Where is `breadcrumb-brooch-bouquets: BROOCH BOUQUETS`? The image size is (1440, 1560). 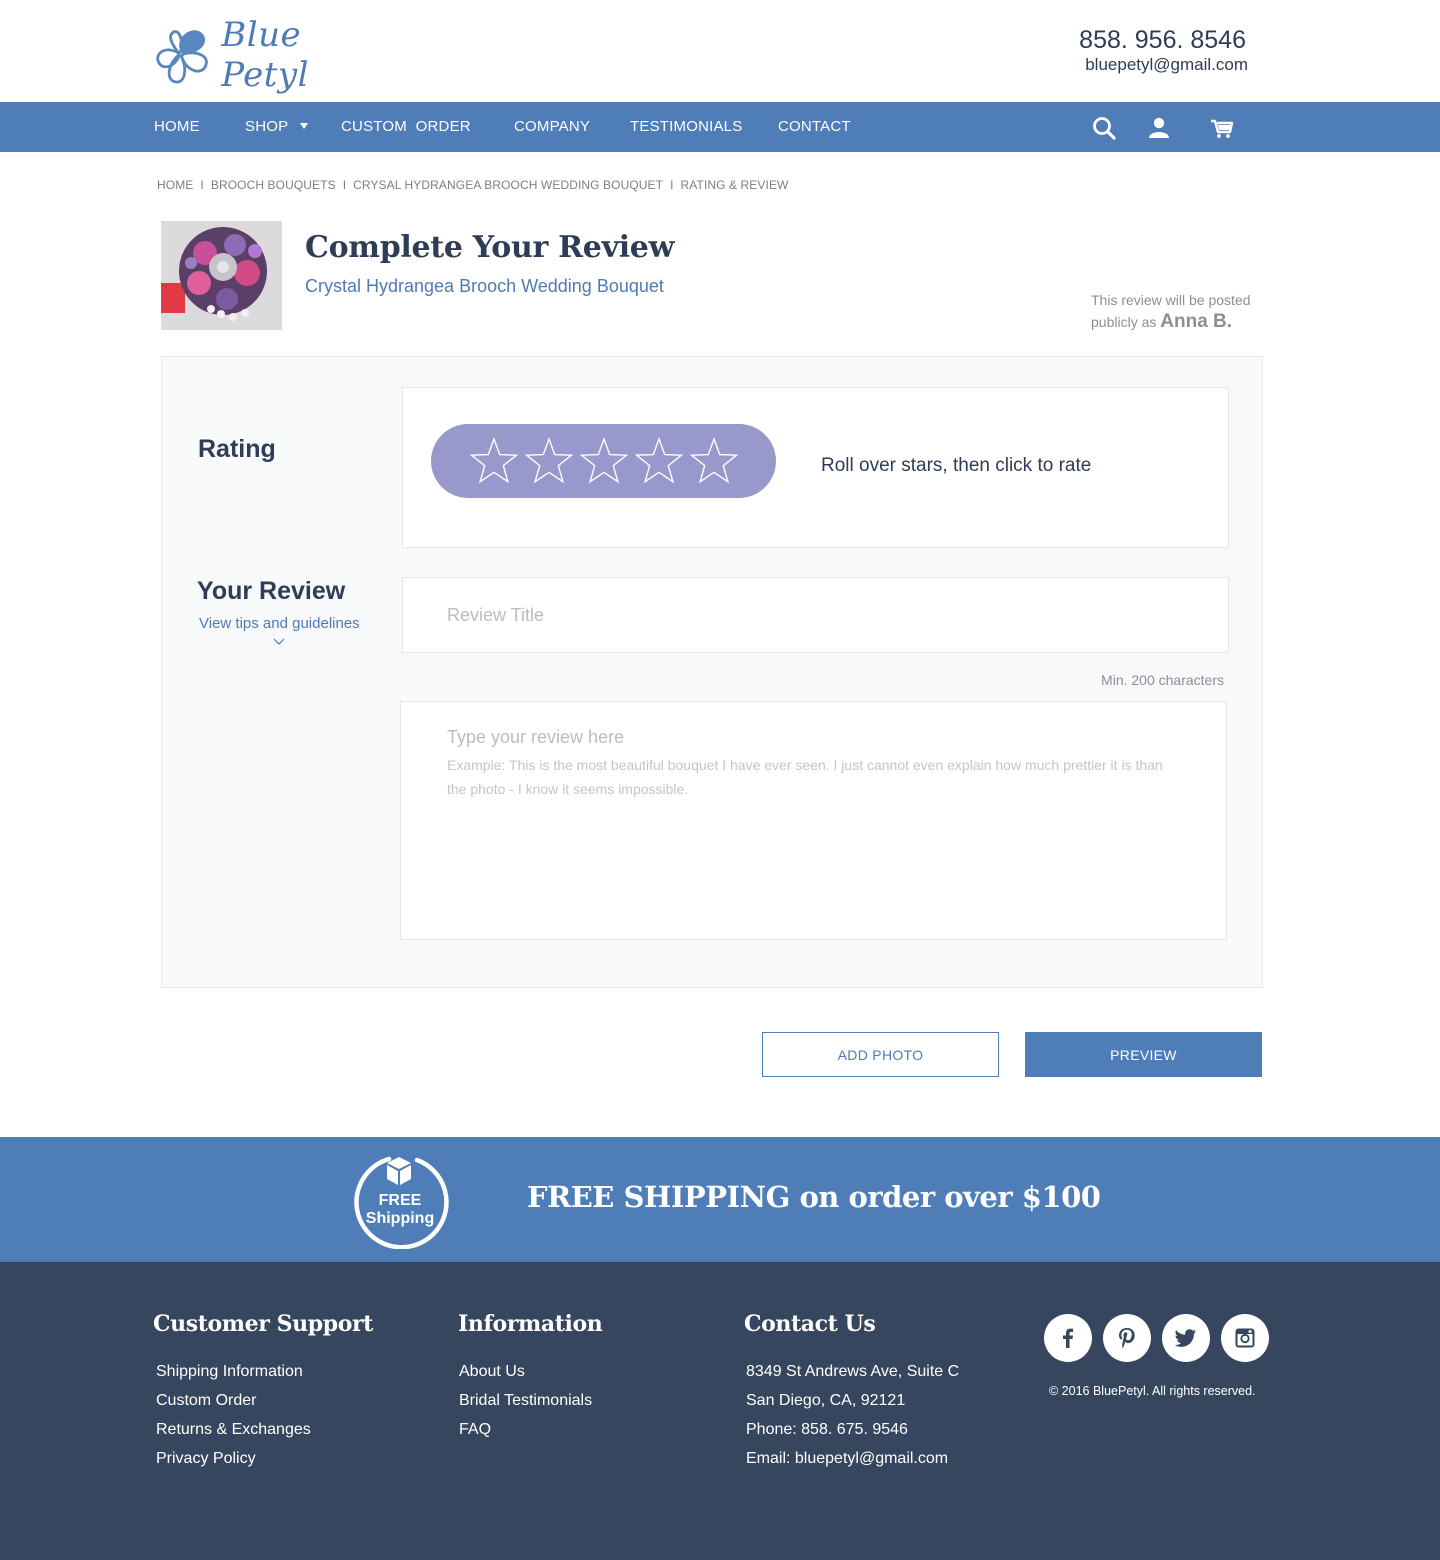 breadcrumb-brooch-bouquets: BROOCH BOUQUETS is located at coordinates (273, 185).